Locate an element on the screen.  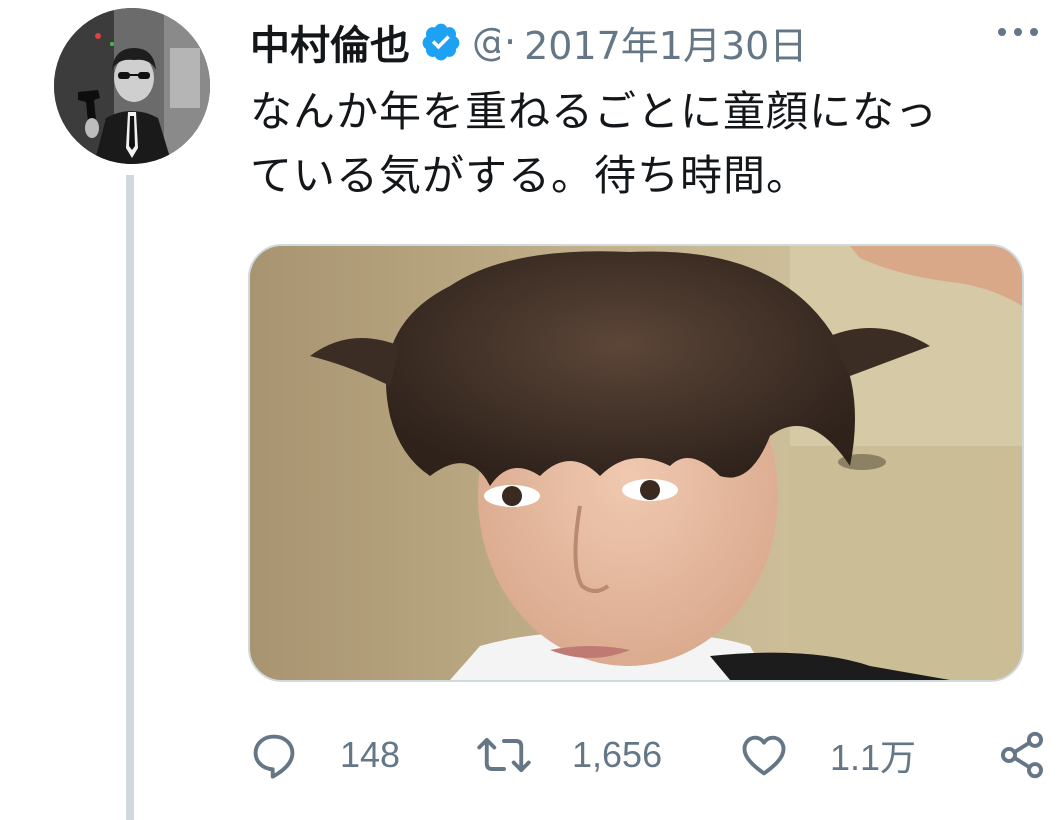
verified-badge-icon is located at coordinates (441, 42).